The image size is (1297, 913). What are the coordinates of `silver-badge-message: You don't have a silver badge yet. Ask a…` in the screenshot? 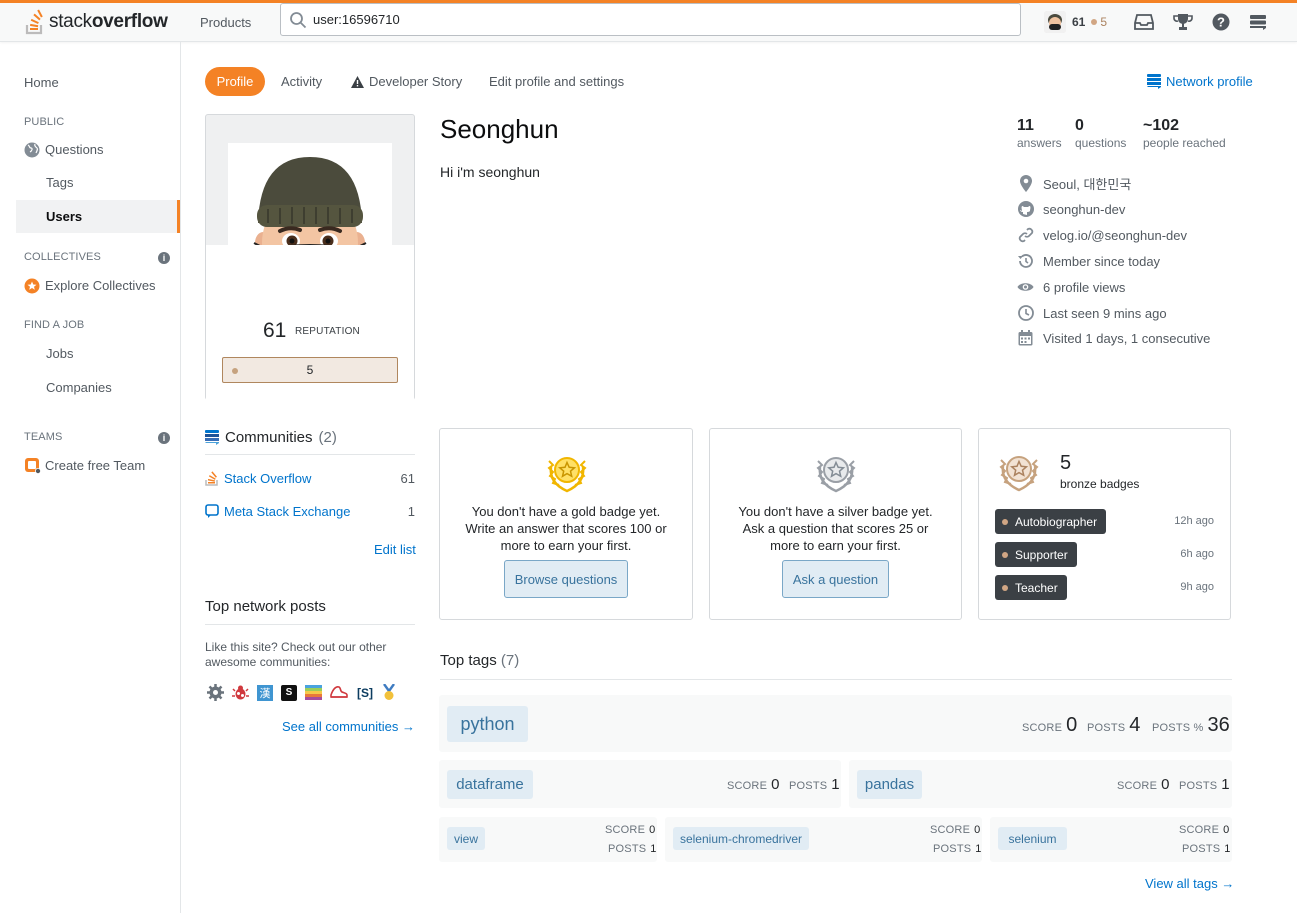 It's located at (835, 528).